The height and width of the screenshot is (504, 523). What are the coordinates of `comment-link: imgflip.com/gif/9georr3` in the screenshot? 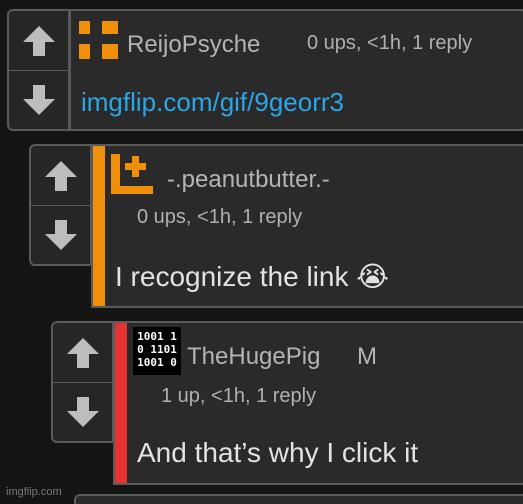 It's located at (212, 102).